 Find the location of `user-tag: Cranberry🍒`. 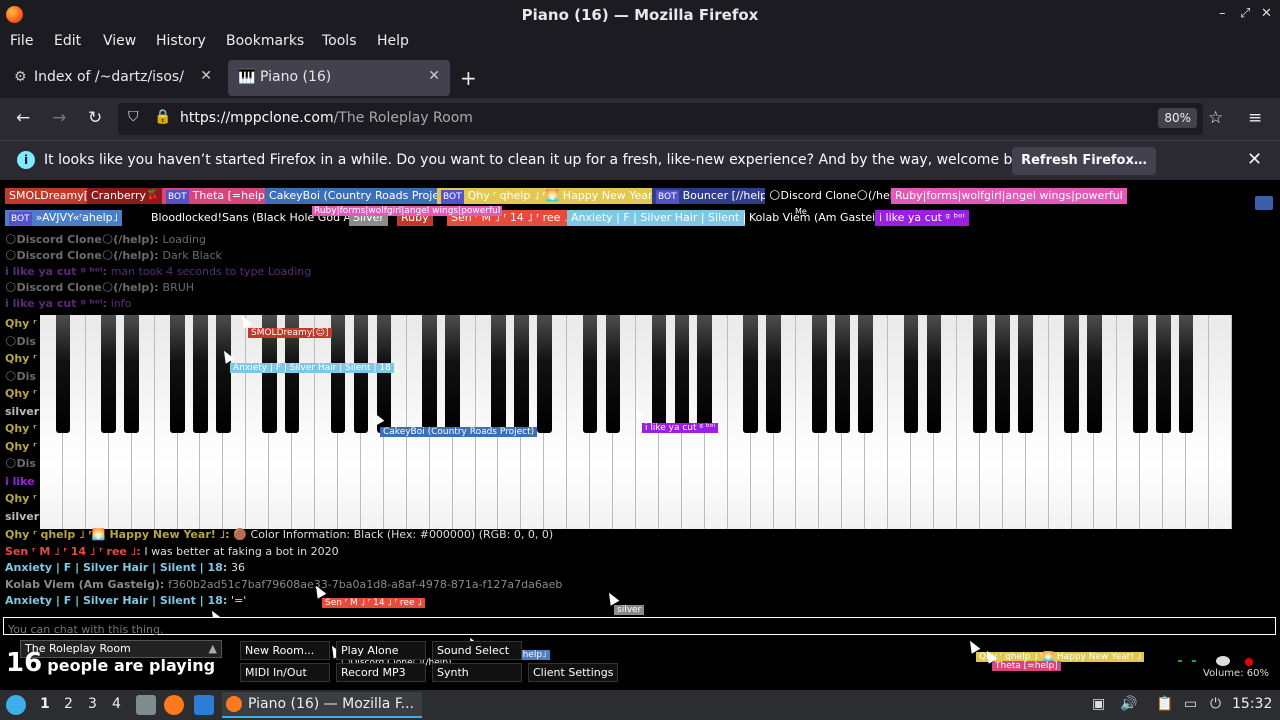

user-tag: Cranberry🍒 is located at coordinates (125, 196).